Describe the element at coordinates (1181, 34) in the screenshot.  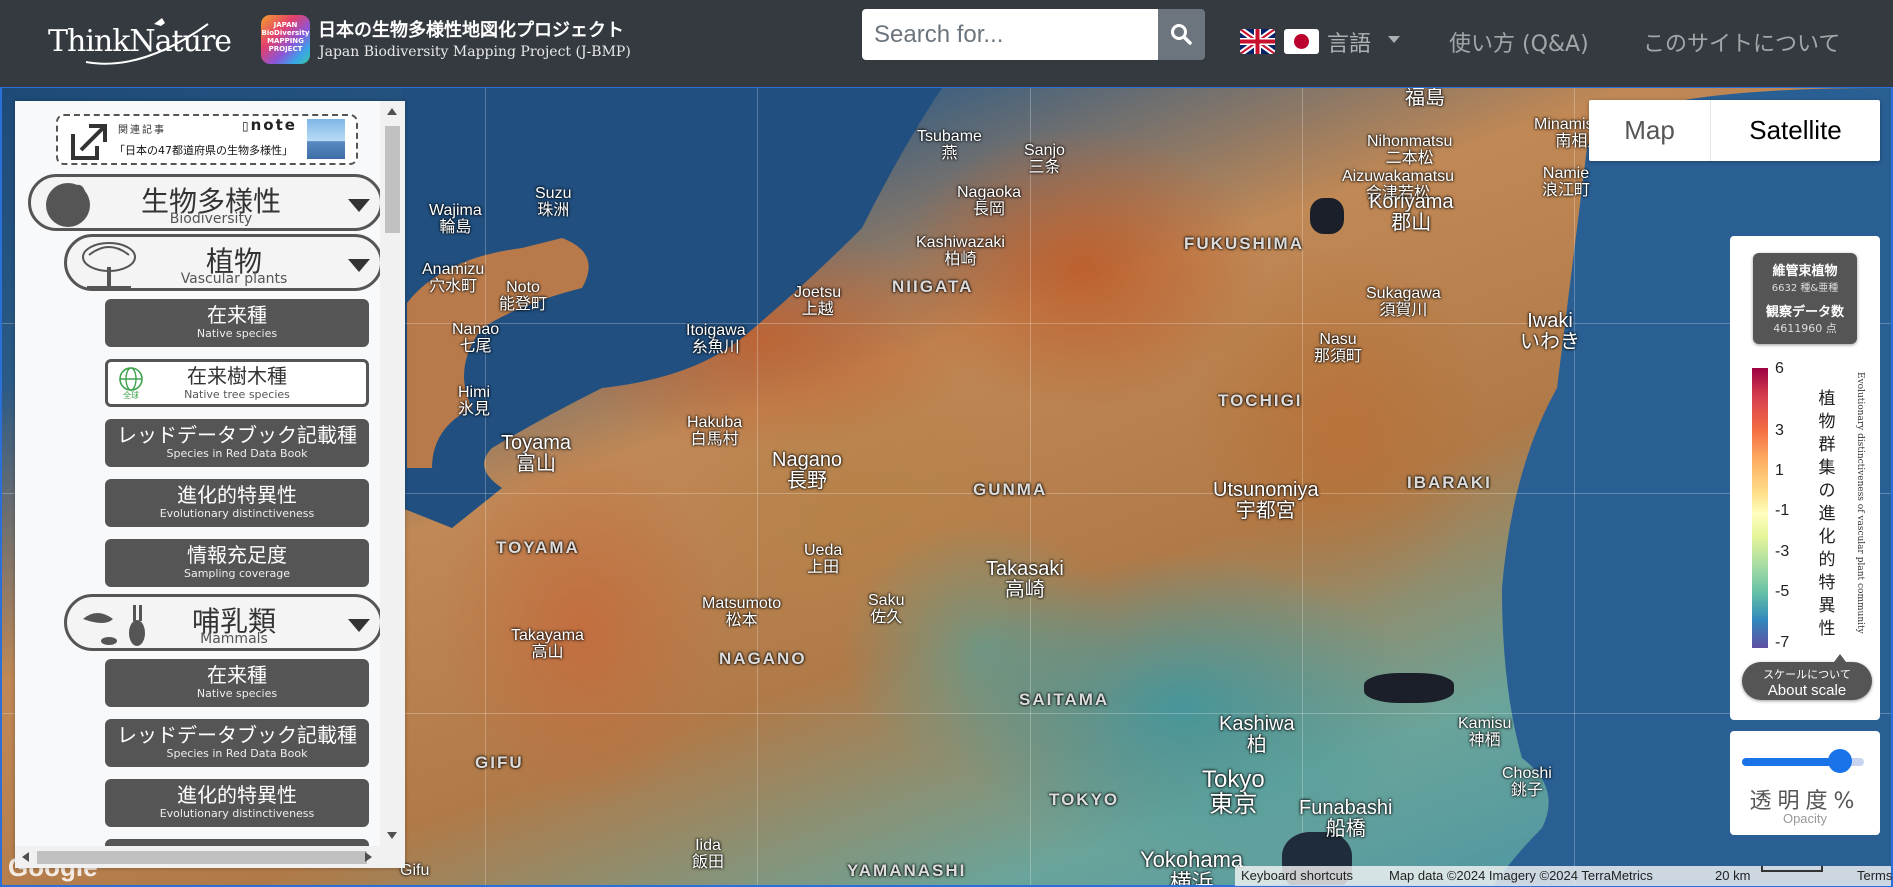
I see `search-button` at that location.